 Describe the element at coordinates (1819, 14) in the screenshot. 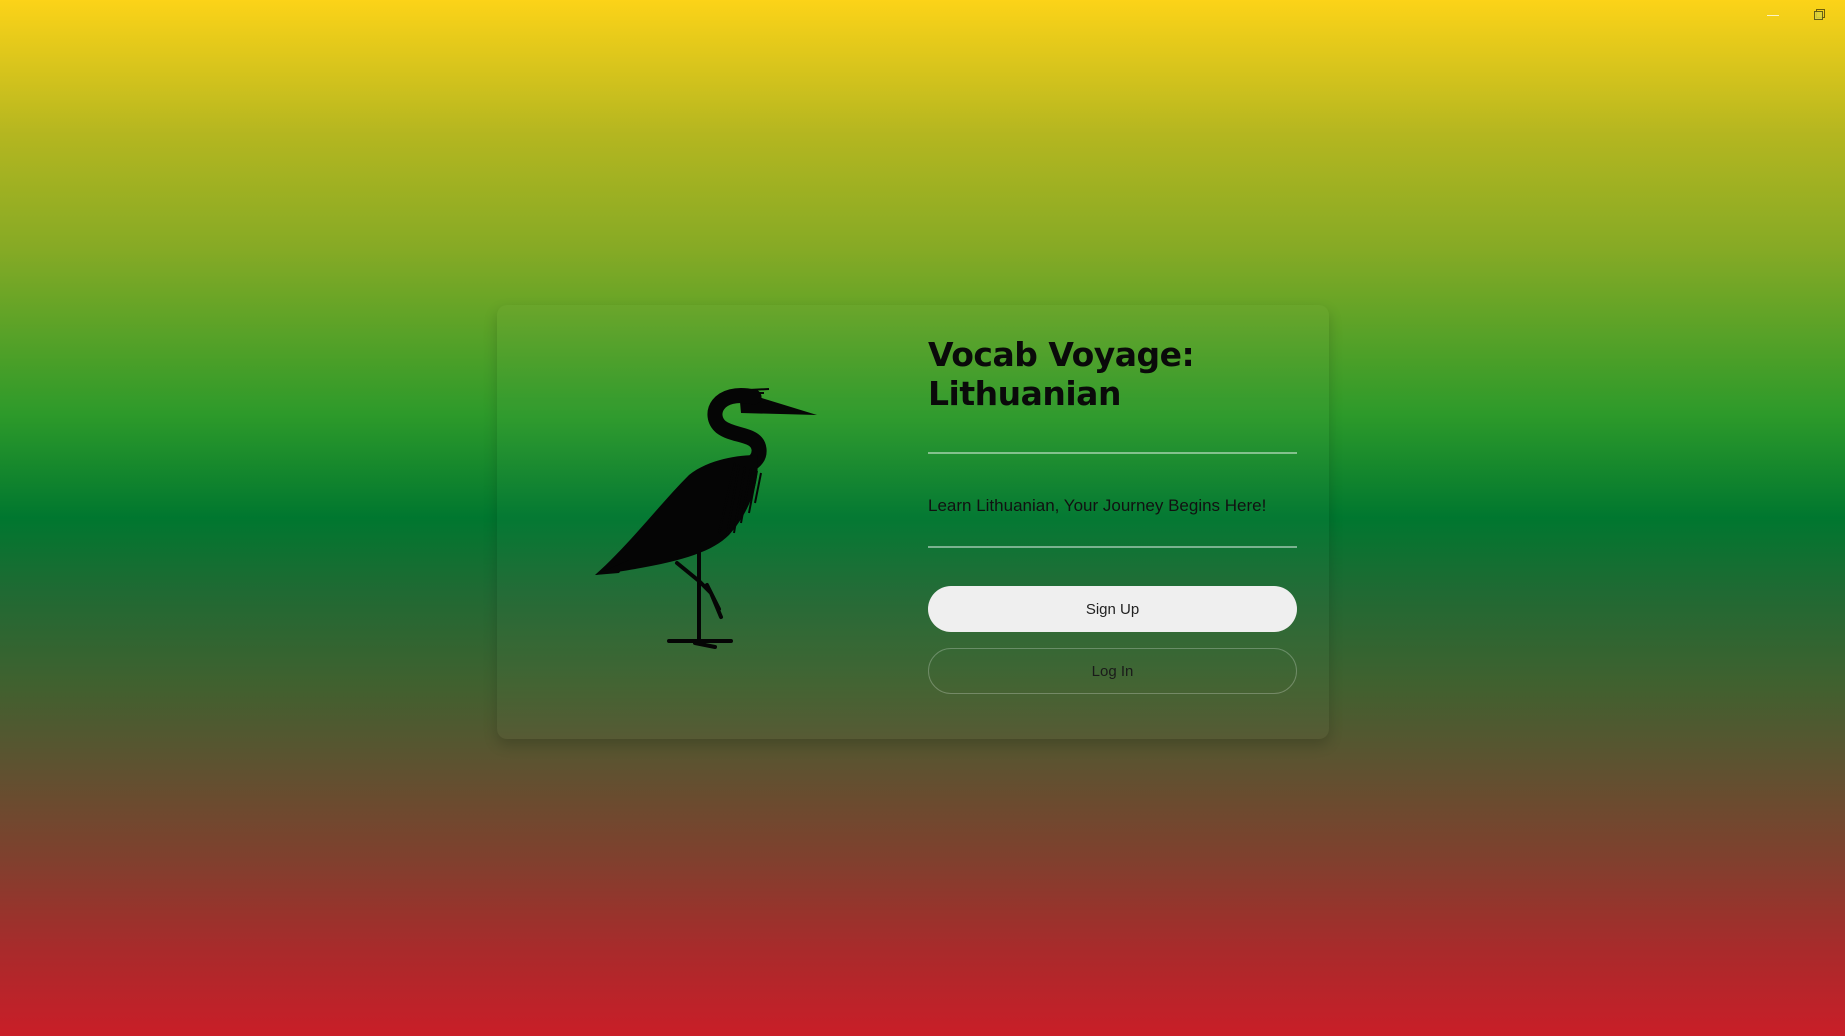

I see `restore-icon` at that location.